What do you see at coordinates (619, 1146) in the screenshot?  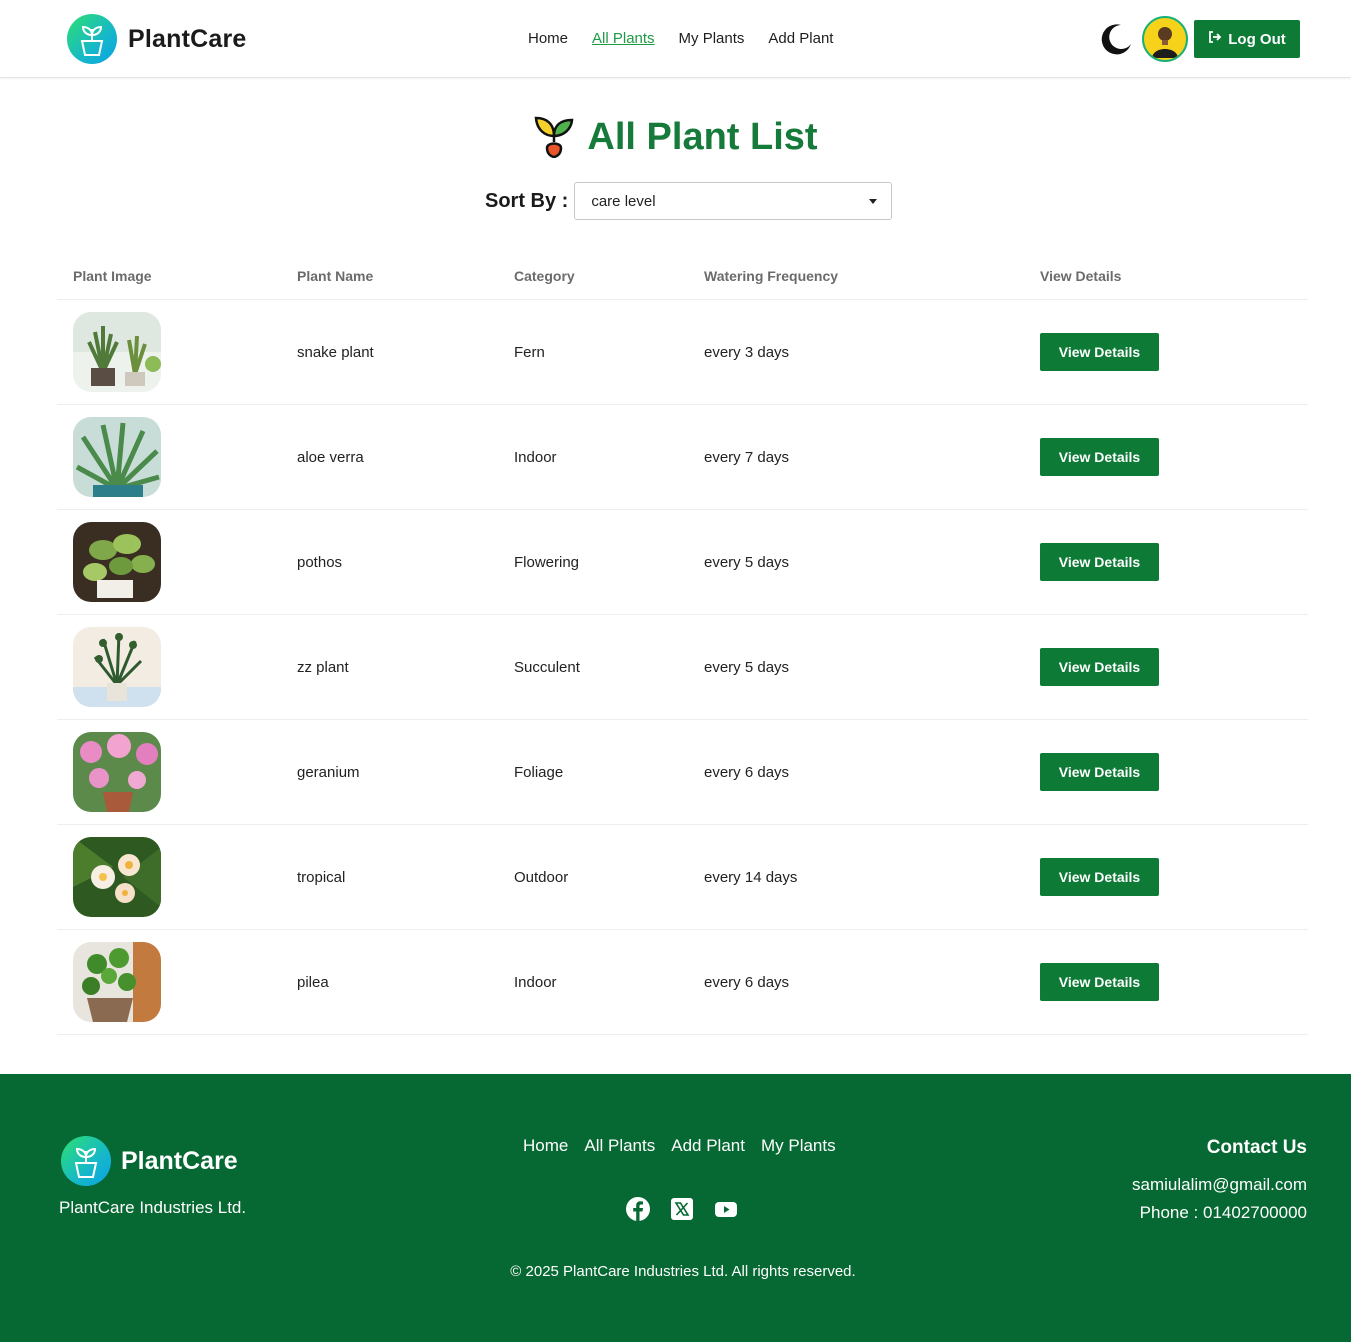 I see `footer-all-plants-link: All Plants` at bounding box center [619, 1146].